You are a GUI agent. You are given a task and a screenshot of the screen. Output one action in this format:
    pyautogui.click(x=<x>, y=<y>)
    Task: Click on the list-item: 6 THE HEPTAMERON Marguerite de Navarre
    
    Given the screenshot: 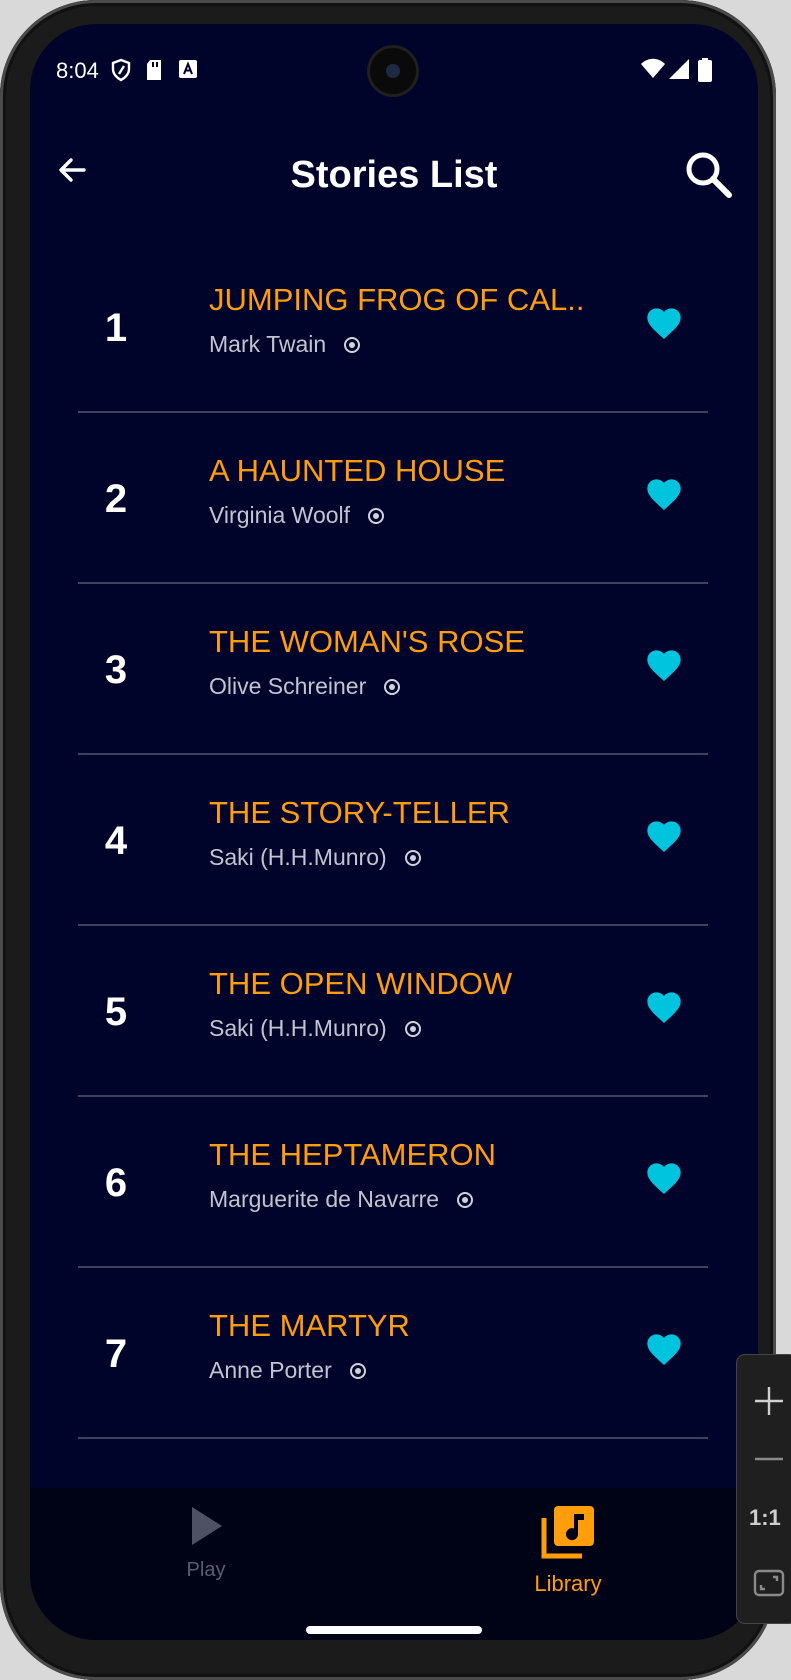 What is the action you would take?
    pyautogui.click(x=393, y=1182)
    